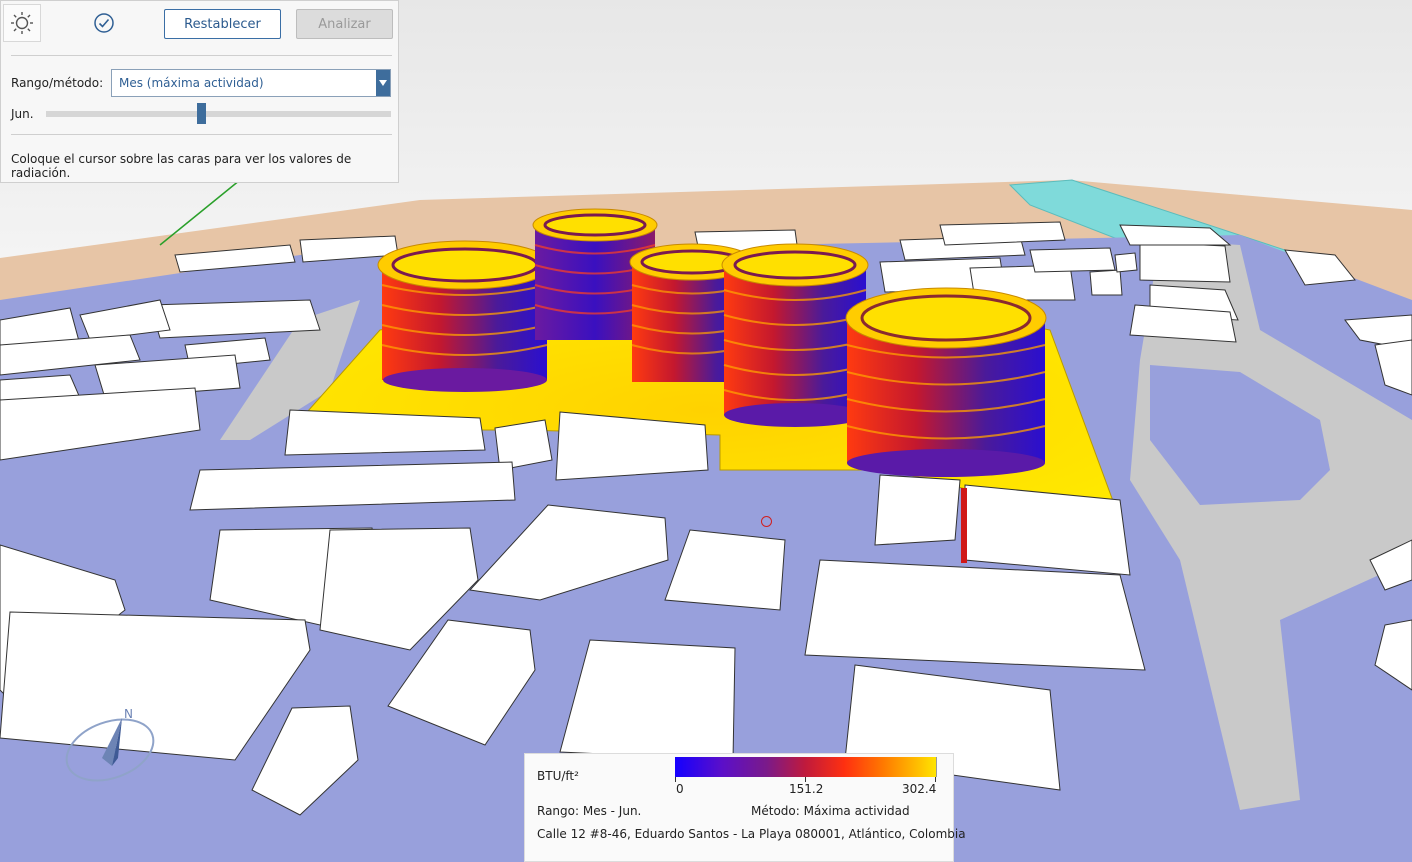  Describe the element at coordinates (128, 714) in the screenshot. I see `svg-text: N` at that location.